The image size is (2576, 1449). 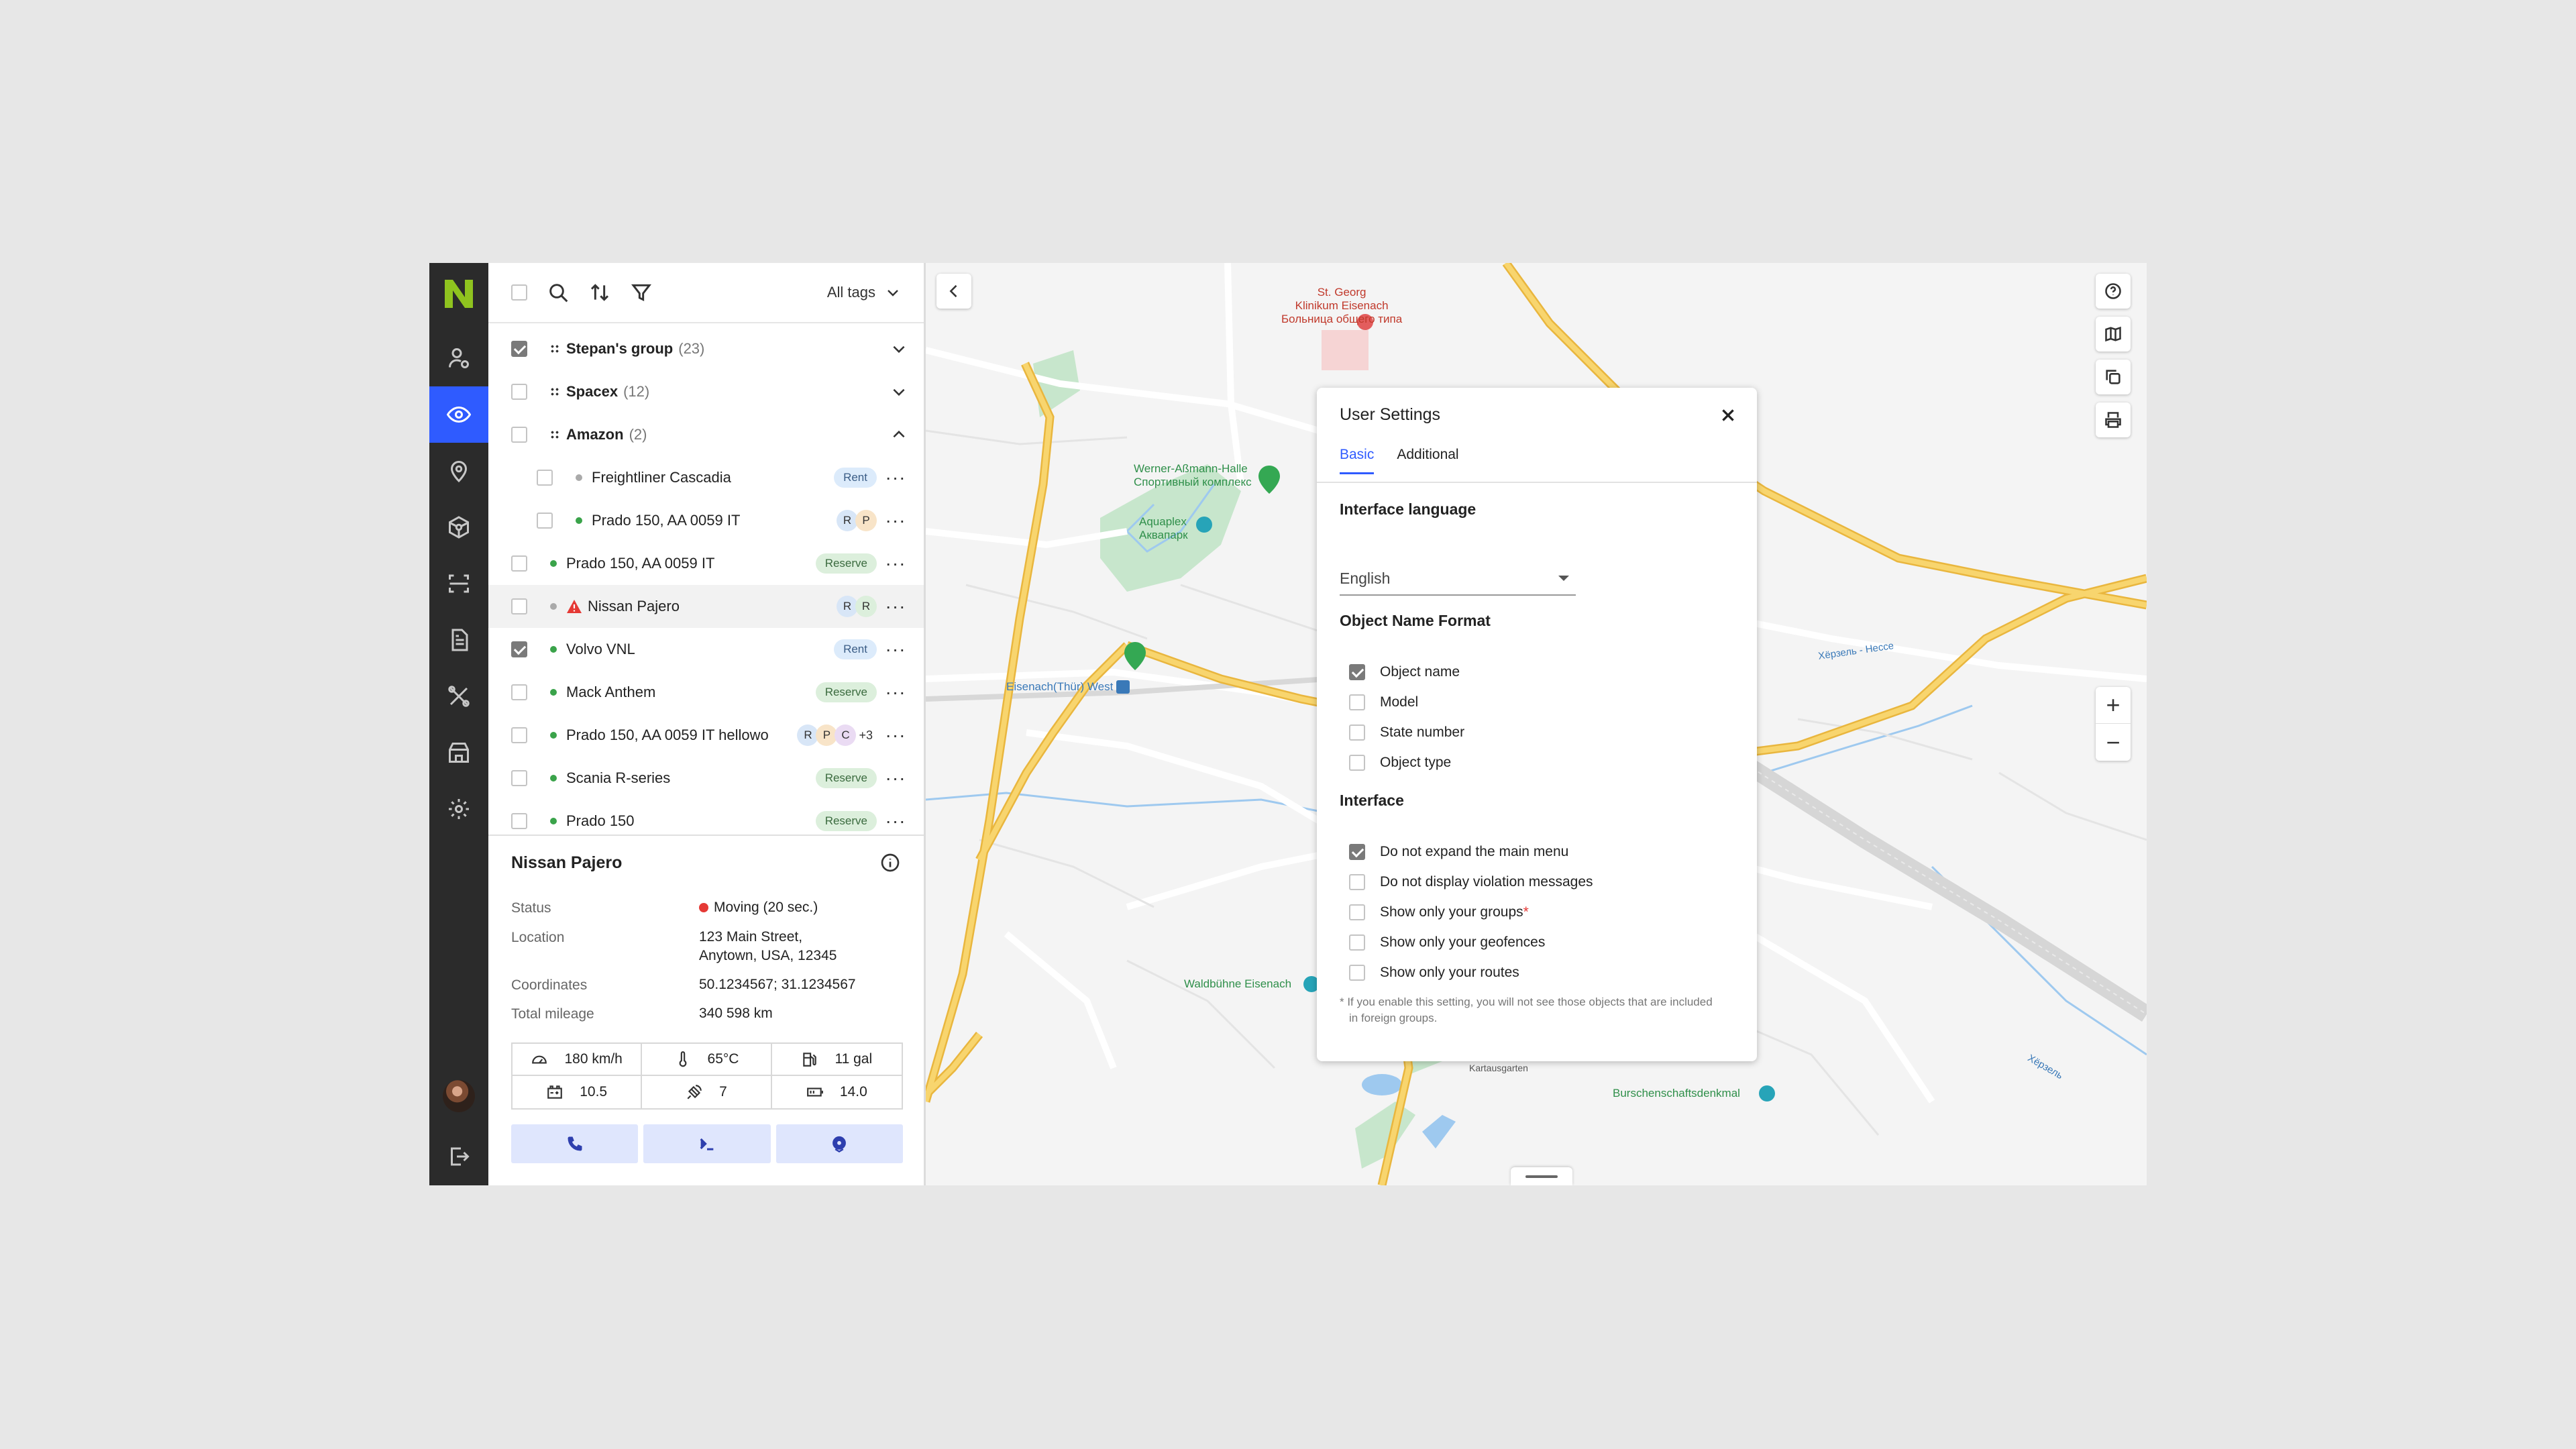 What do you see at coordinates (1357, 460) in the screenshot?
I see `tab-basic: Basic` at bounding box center [1357, 460].